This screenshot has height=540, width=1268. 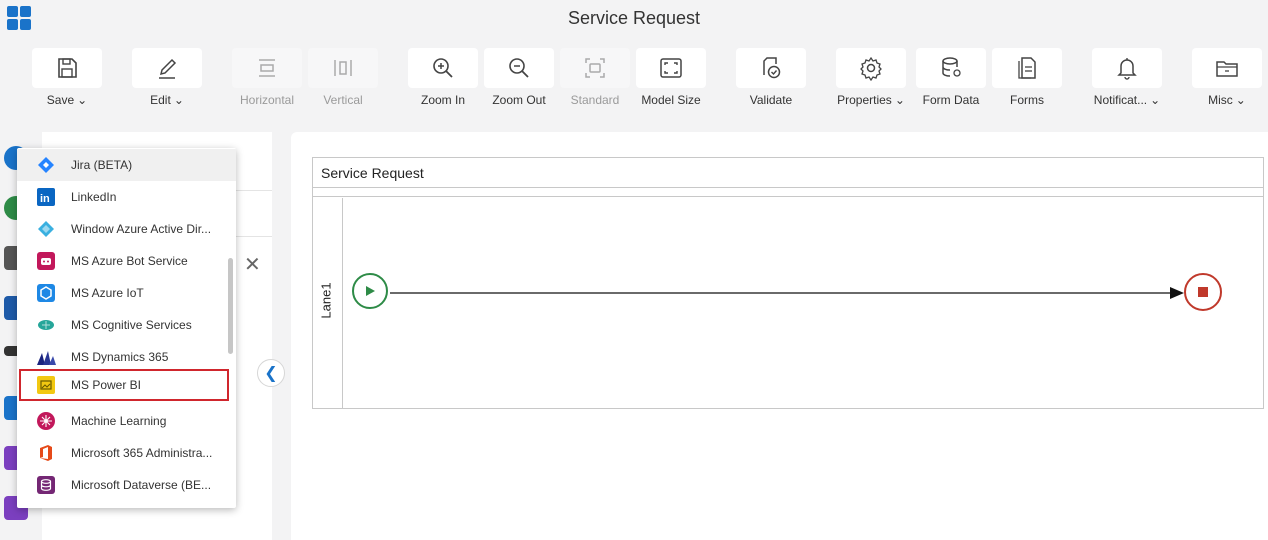 I want to click on form-data-label: Form Data, so click(x=951, y=100).